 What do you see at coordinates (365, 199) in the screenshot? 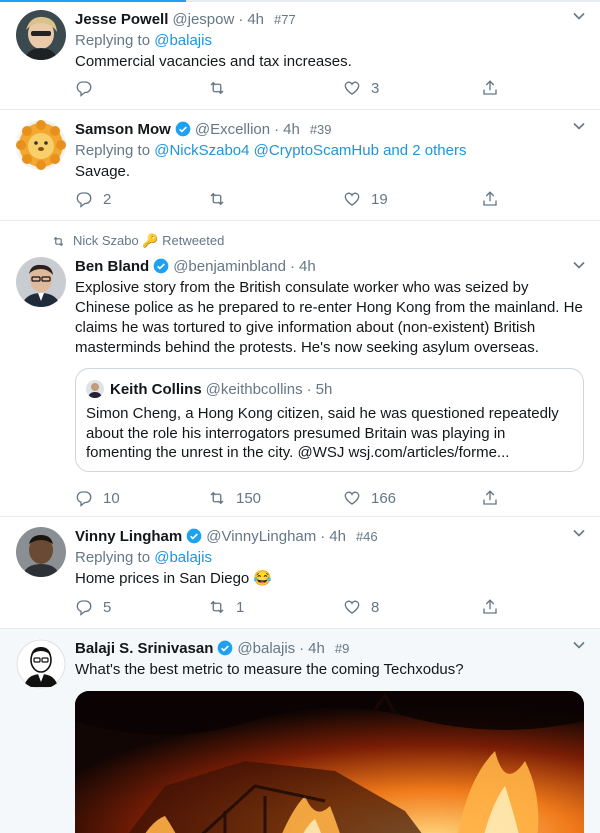
I see `like-button: 19` at bounding box center [365, 199].